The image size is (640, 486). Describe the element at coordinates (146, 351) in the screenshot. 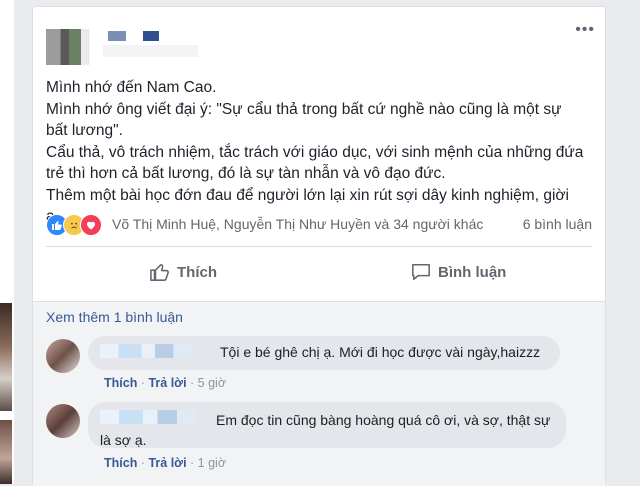

I see `commenter-name-blurred` at that location.